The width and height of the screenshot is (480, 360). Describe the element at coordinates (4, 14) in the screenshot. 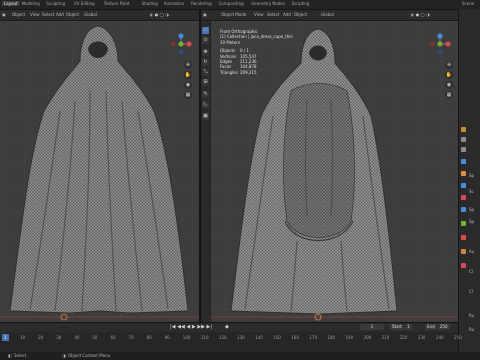

I see `editor-type-icon: ▣` at that location.